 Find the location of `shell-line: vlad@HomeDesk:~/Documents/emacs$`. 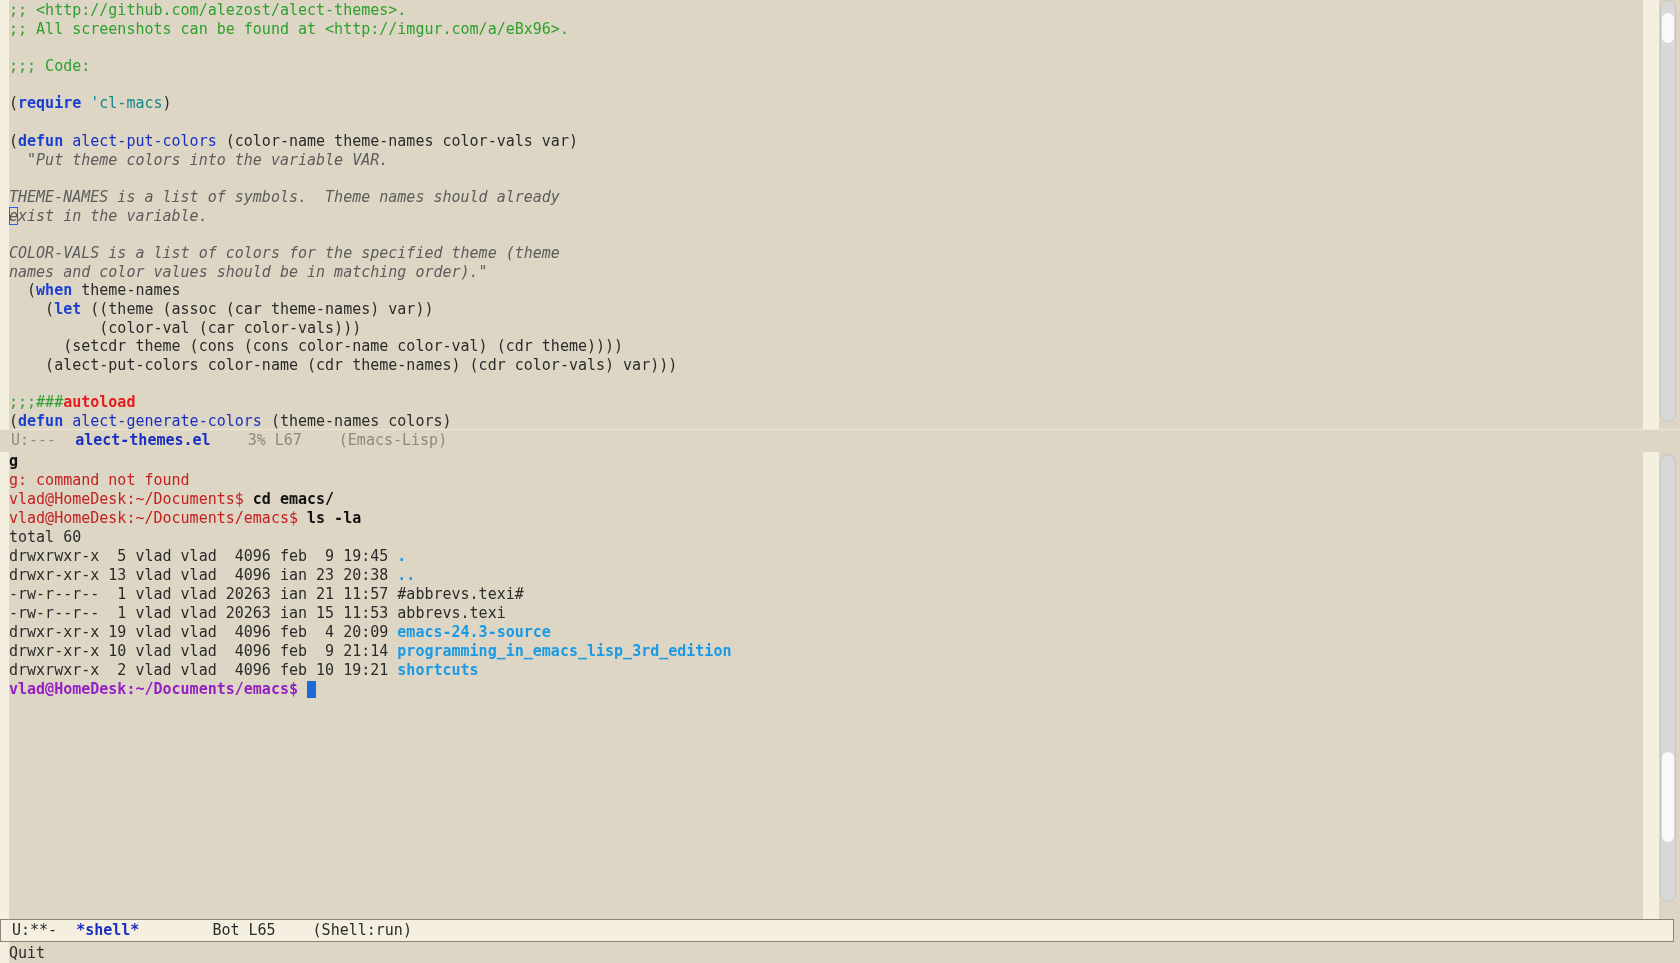

shell-line: vlad@HomeDesk:~/Documents/emacs$ is located at coordinates (153, 689).